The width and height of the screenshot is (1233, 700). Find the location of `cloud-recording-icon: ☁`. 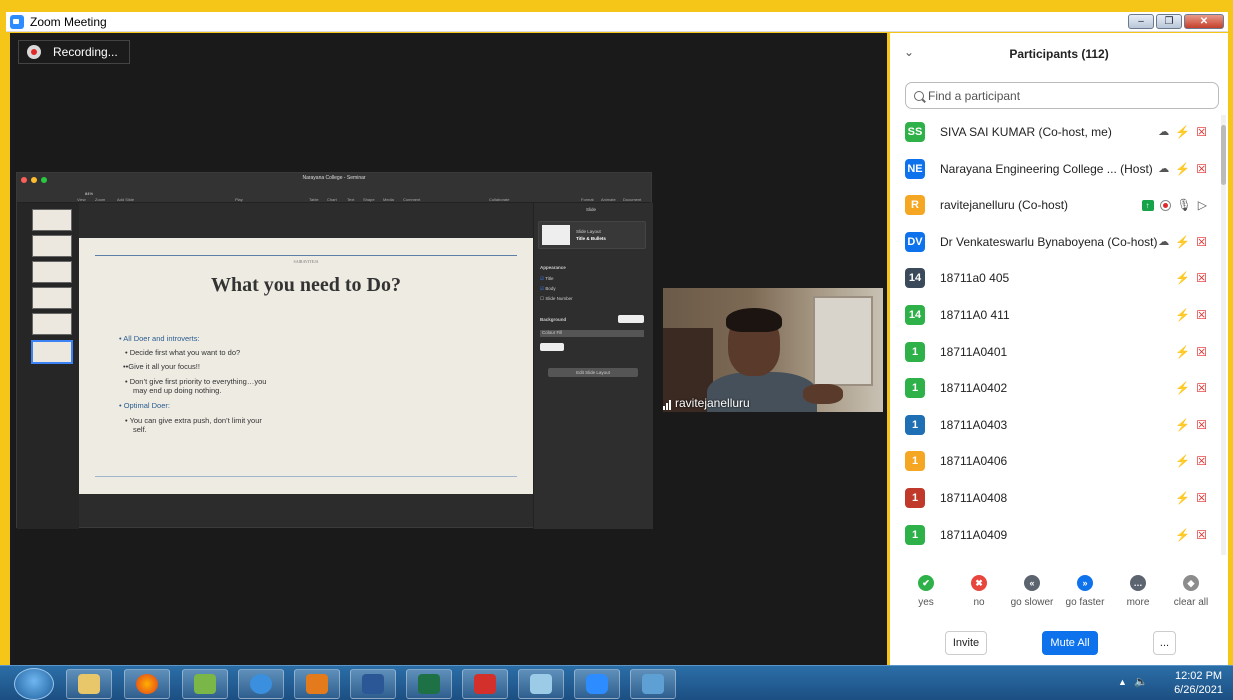

cloud-recording-icon: ☁ is located at coordinates (1164, 132).